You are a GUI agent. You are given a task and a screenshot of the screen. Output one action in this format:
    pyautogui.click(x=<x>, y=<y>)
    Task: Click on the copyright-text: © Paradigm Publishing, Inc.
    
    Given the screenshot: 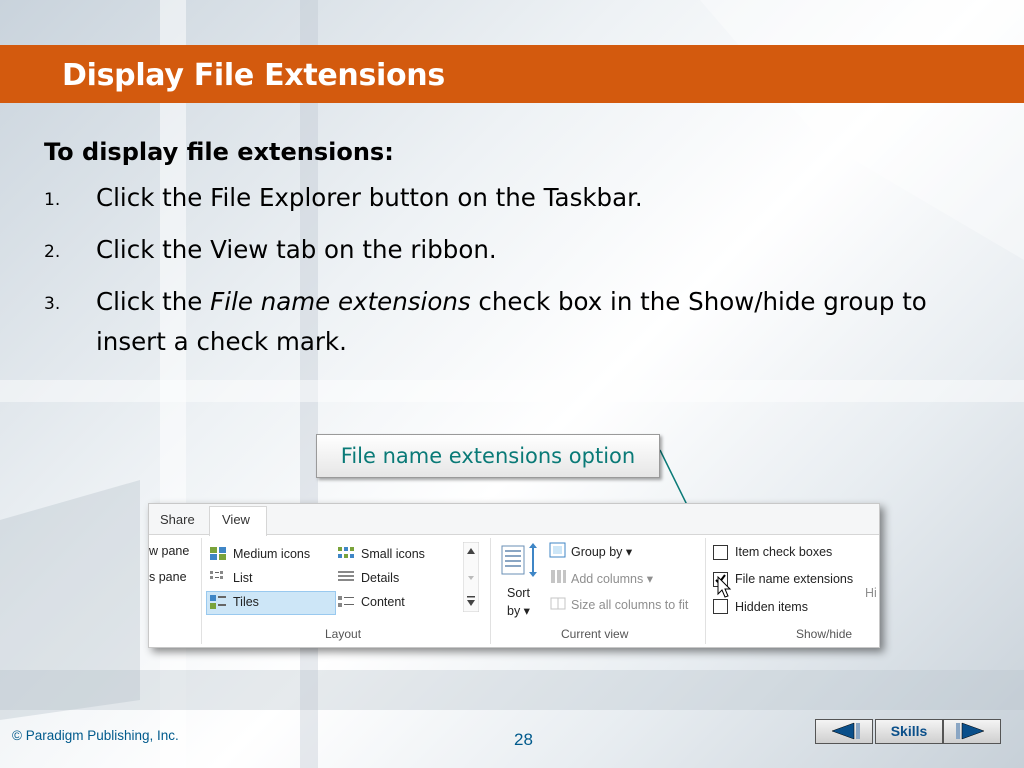 What is the action you would take?
    pyautogui.click(x=95, y=735)
    